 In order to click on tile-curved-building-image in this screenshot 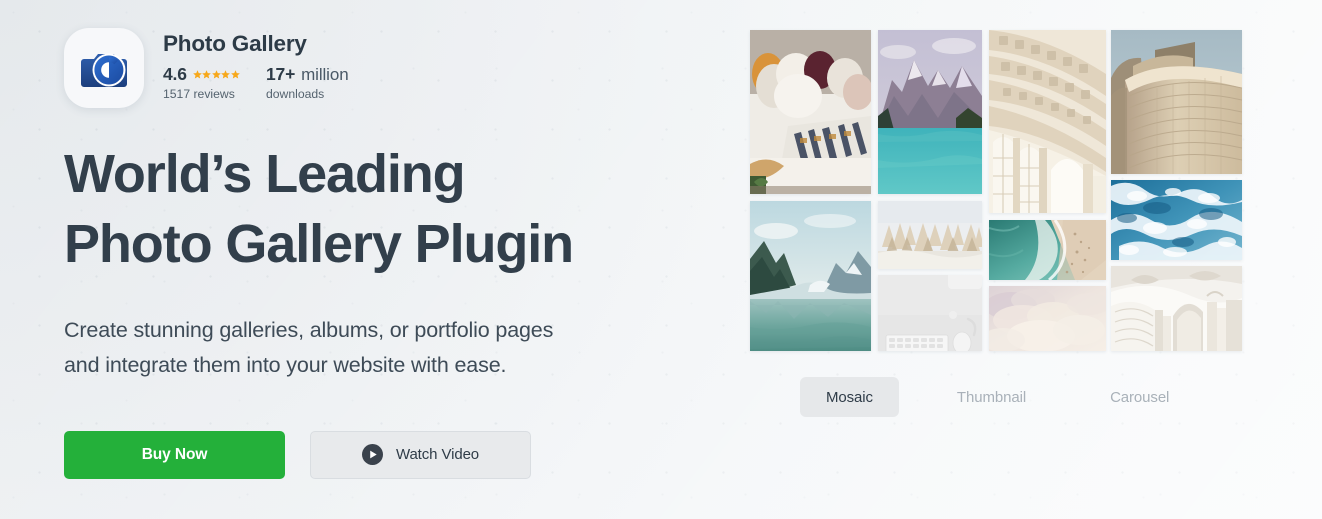, I will do `click(1176, 102)`.